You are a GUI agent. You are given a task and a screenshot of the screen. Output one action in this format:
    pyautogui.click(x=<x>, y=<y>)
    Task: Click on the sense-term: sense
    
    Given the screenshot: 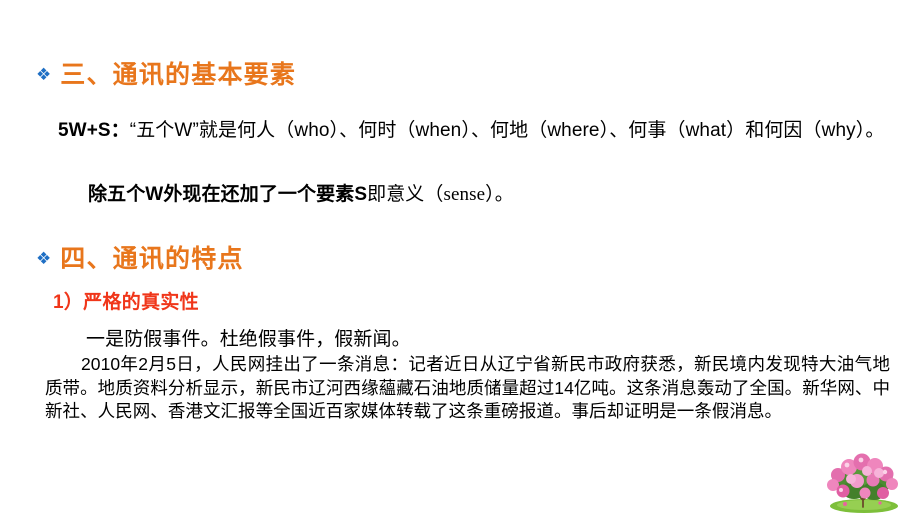 What is the action you would take?
    pyautogui.click(x=464, y=194)
    